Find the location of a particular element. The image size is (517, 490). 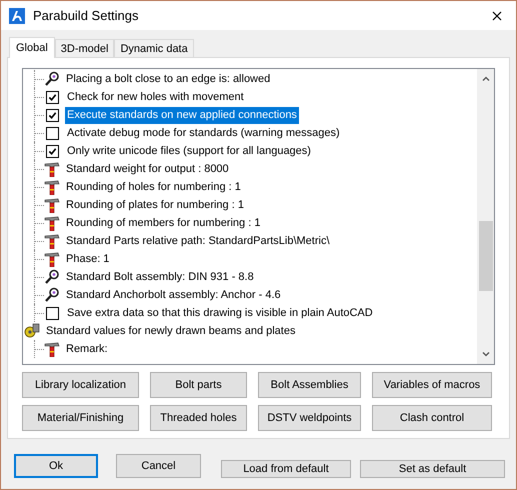

tree-item: Rounding of members for numbering : 1 is located at coordinates (163, 223).